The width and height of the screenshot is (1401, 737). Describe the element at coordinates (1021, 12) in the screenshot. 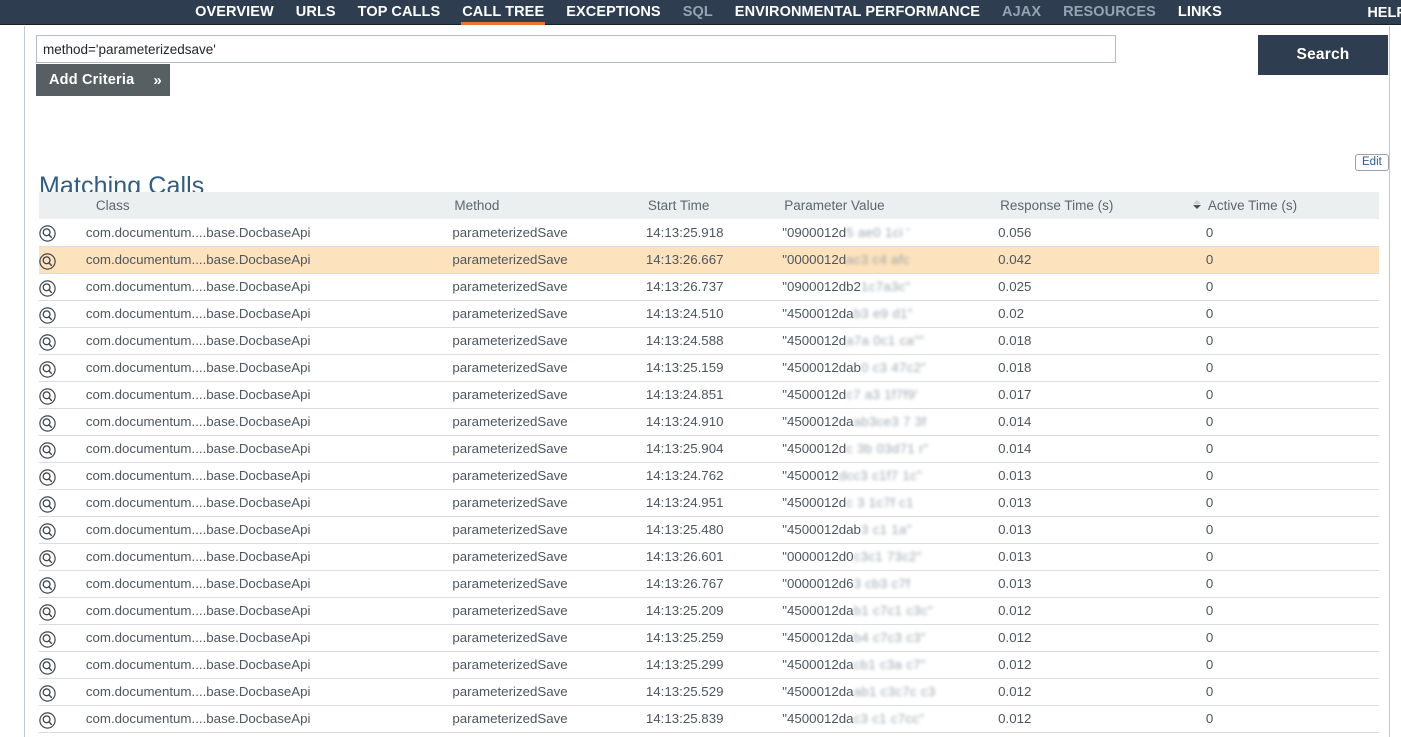

I see `nav-item-ajax: AJAX` at that location.